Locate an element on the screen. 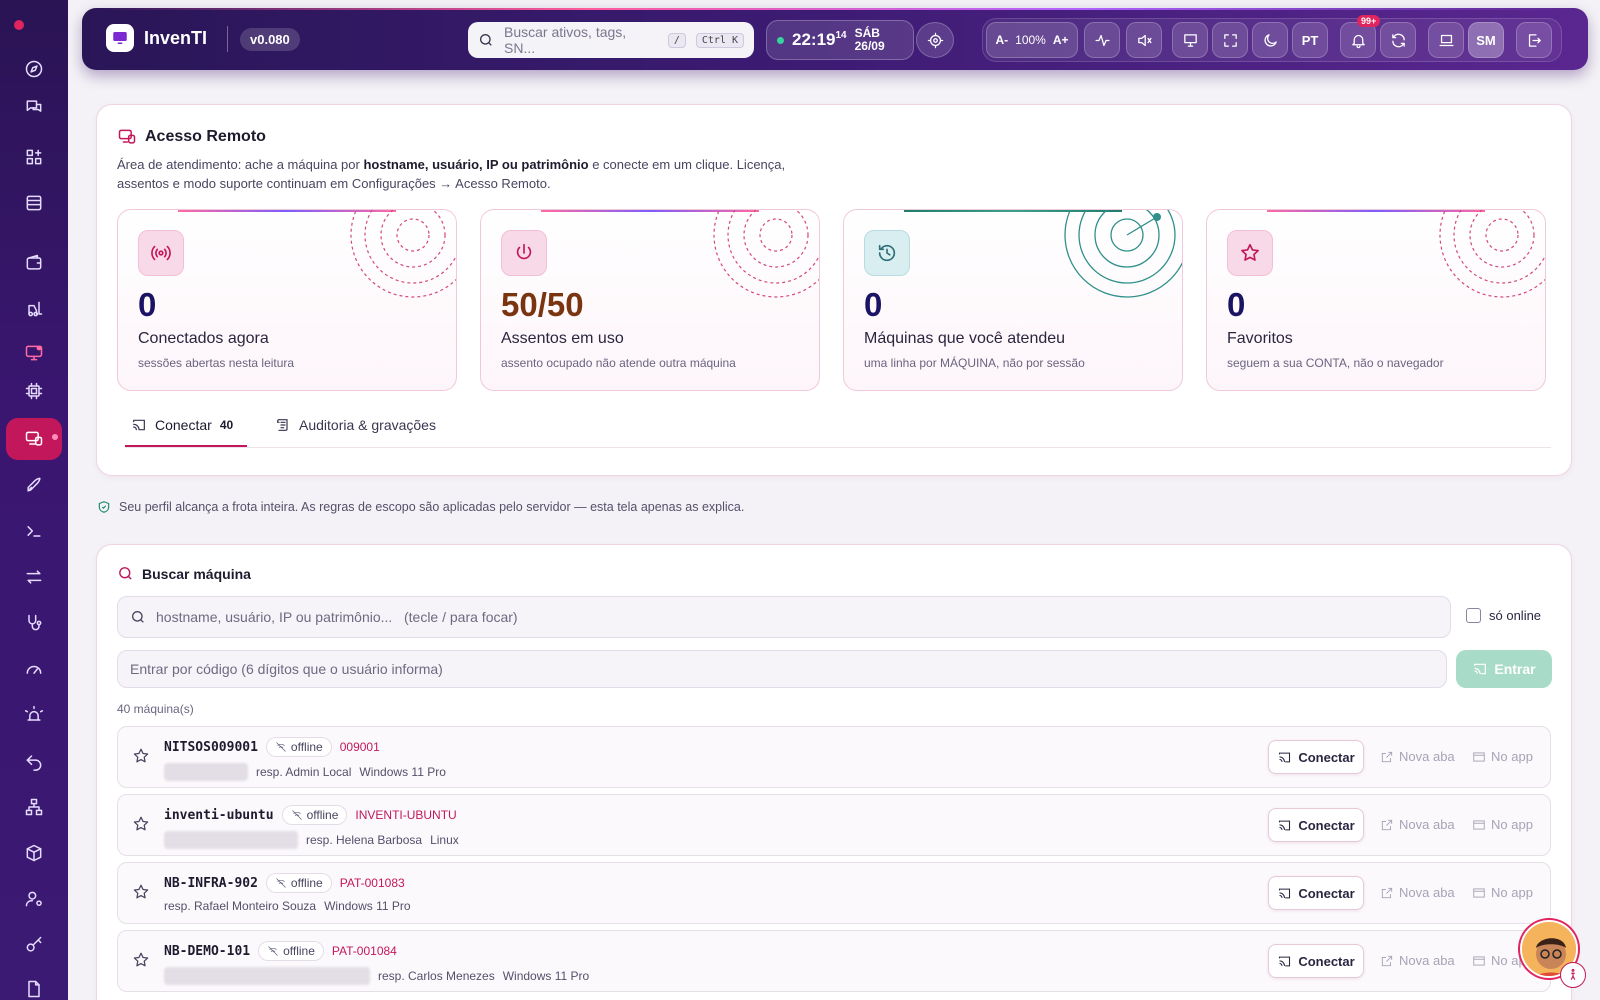  dark-mode-icon is located at coordinates (1270, 40).